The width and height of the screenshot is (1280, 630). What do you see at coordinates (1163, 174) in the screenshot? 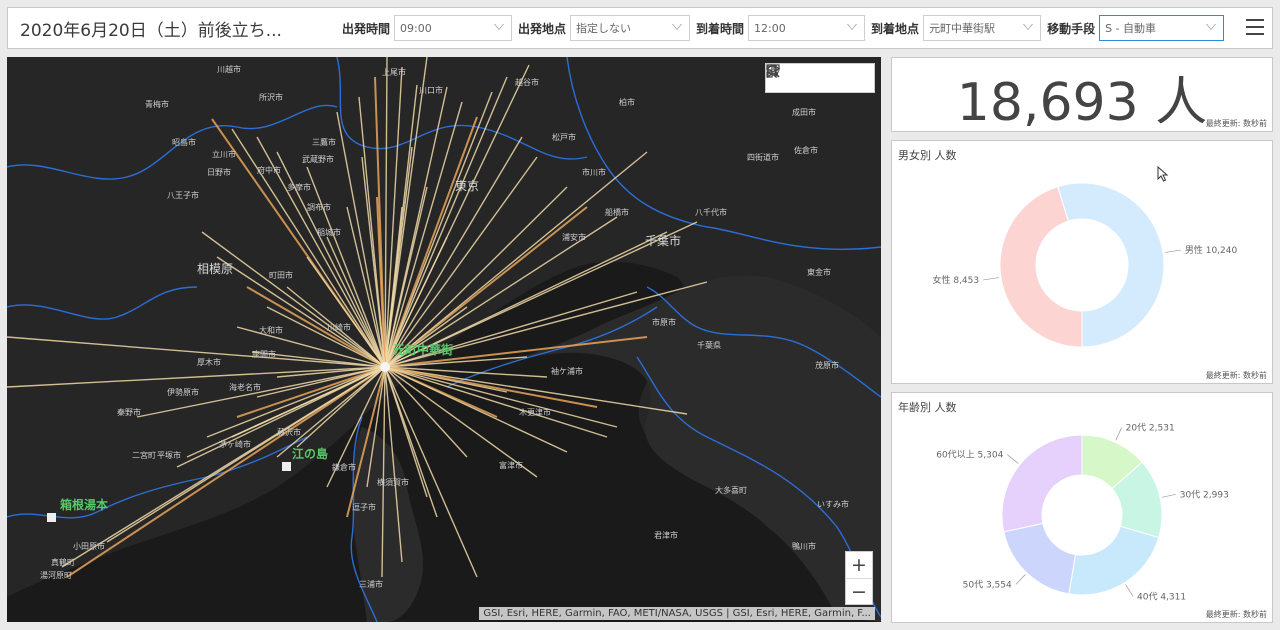
I see `mouse-cursor-icon` at bounding box center [1163, 174].